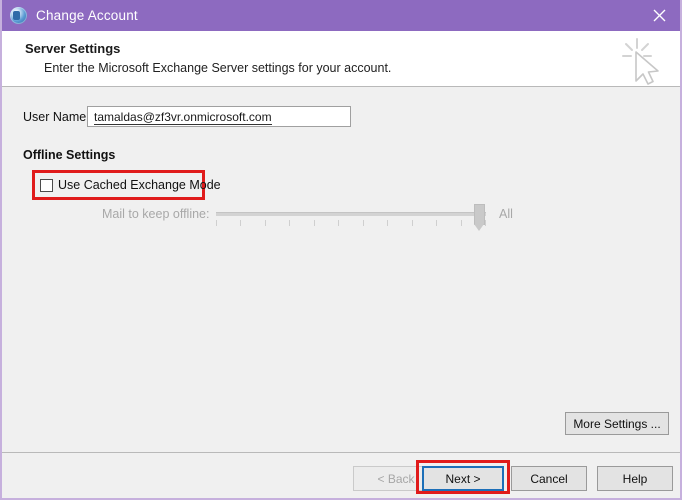  Describe the element at coordinates (640, 61) in the screenshot. I see `click-cursor-icon` at that location.